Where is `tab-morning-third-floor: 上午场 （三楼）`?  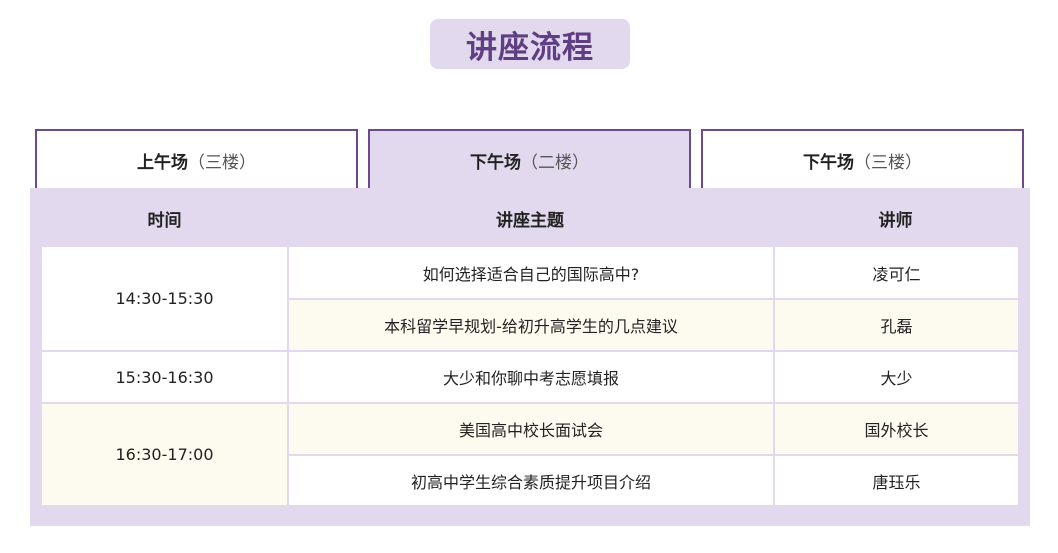 tab-morning-third-floor: 上午场 （三楼） is located at coordinates (196, 160).